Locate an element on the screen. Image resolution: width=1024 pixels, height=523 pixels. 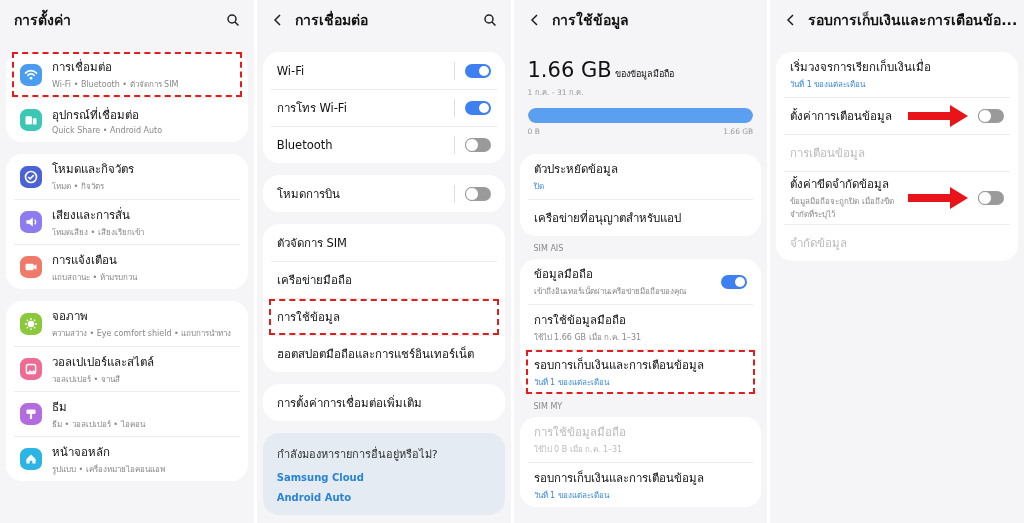
suggestion-question: กำลังมองหารายการอื่นอยู่หรือไม่? is located at coordinates (357, 454).